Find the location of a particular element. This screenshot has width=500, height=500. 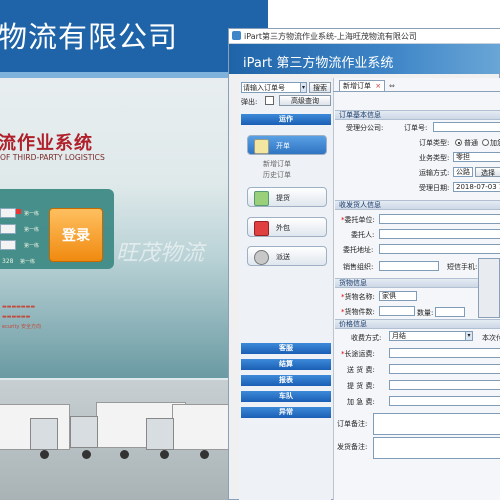

order-type-urgent-label: 加急 is located at coordinates (495, 143).